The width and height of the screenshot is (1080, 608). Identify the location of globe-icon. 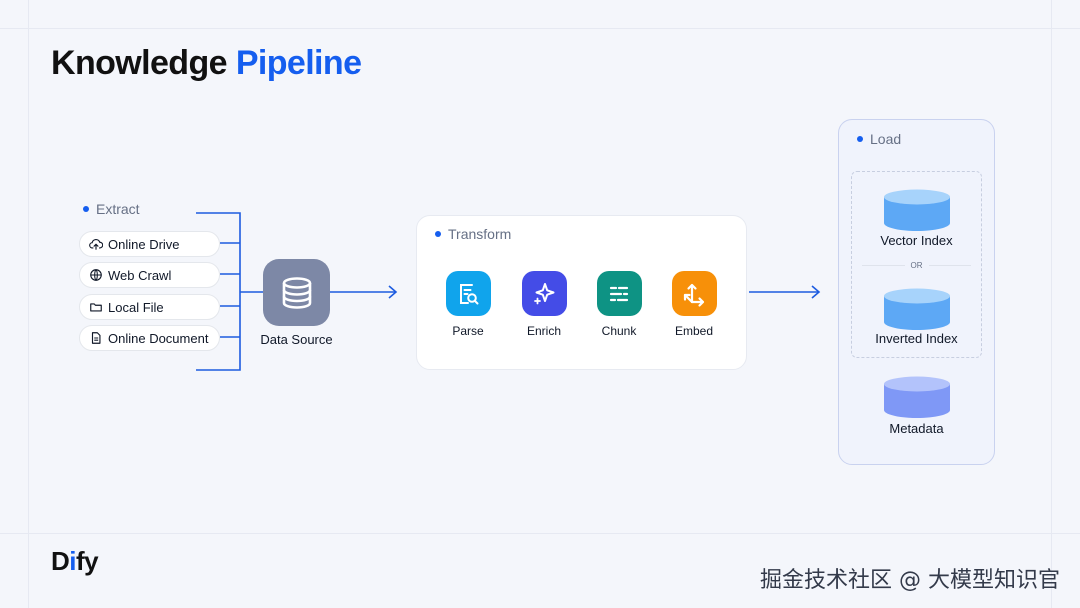
(96, 275).